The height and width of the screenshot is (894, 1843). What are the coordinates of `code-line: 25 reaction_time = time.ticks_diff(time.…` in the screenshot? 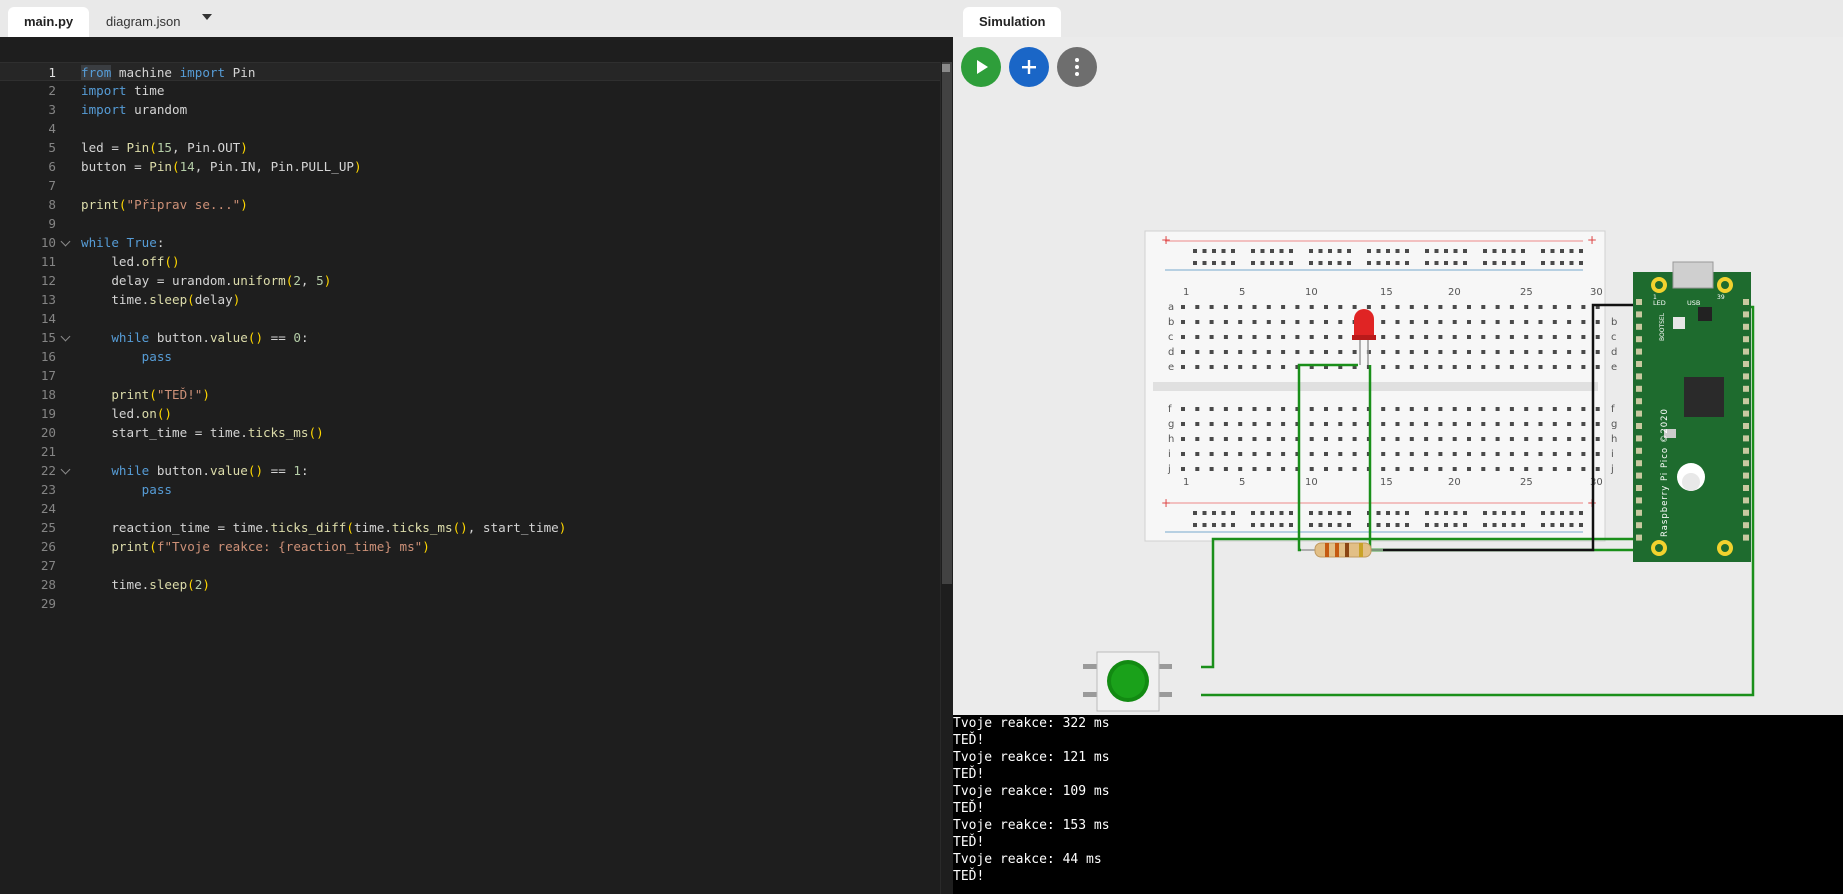 It's located at (470, 527).